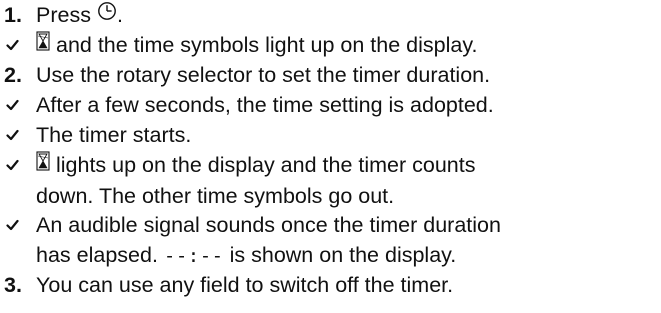 Image resolution: width=661 pixels, height=313 pixels. I want to click on step-text: Press ., so click(79, 15).